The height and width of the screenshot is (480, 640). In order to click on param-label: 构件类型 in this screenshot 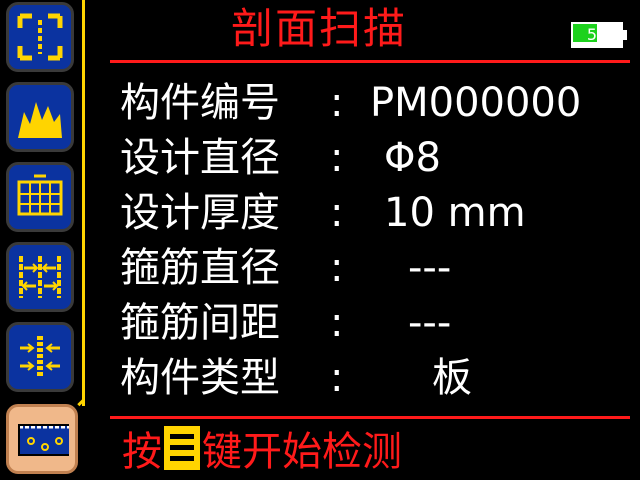, I will do `click(200, 378)`.